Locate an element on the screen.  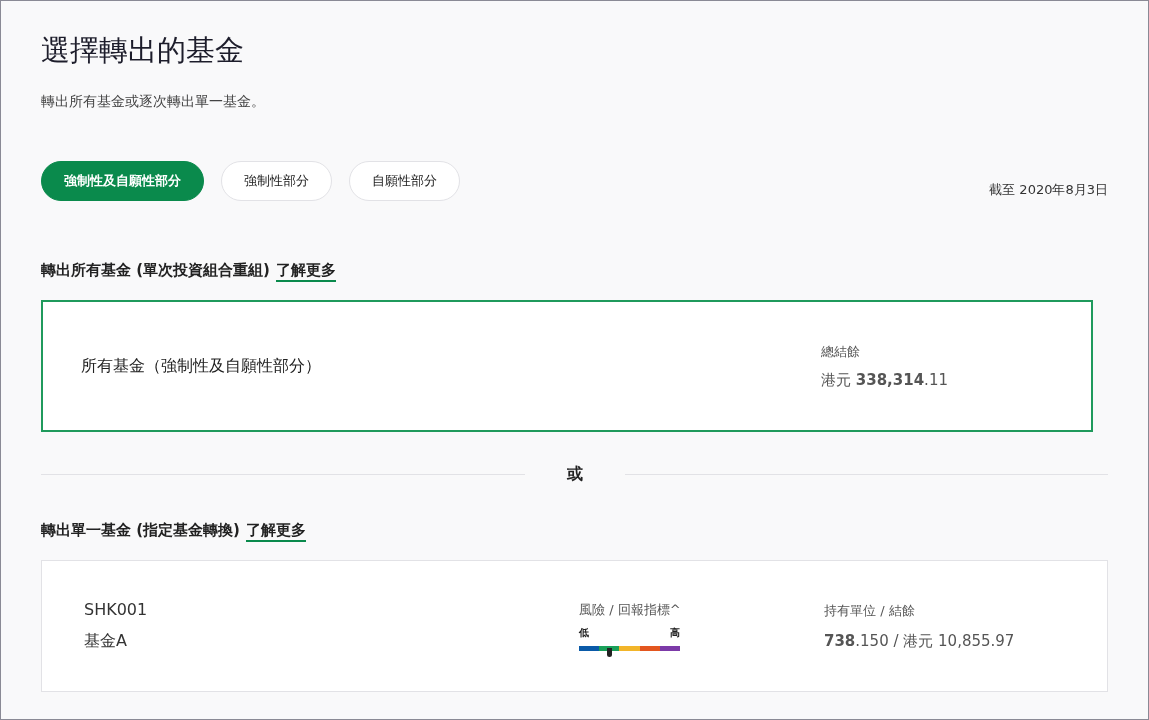
section-tab: 自願性部分 is located at coordinates (404, 181).